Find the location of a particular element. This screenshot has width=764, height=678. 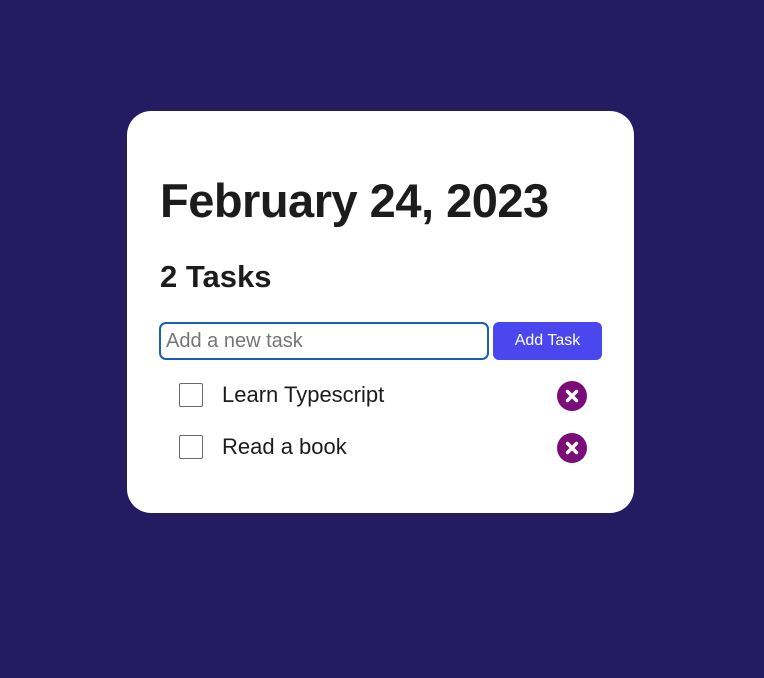

task-item: Learn Typescript is located at coordinates (383, 399).